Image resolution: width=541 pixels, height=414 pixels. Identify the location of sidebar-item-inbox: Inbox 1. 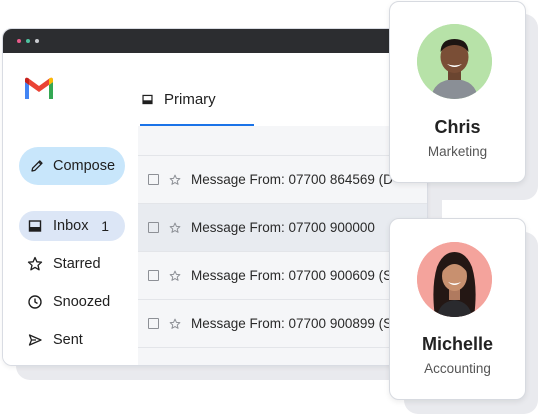
(72, 226).